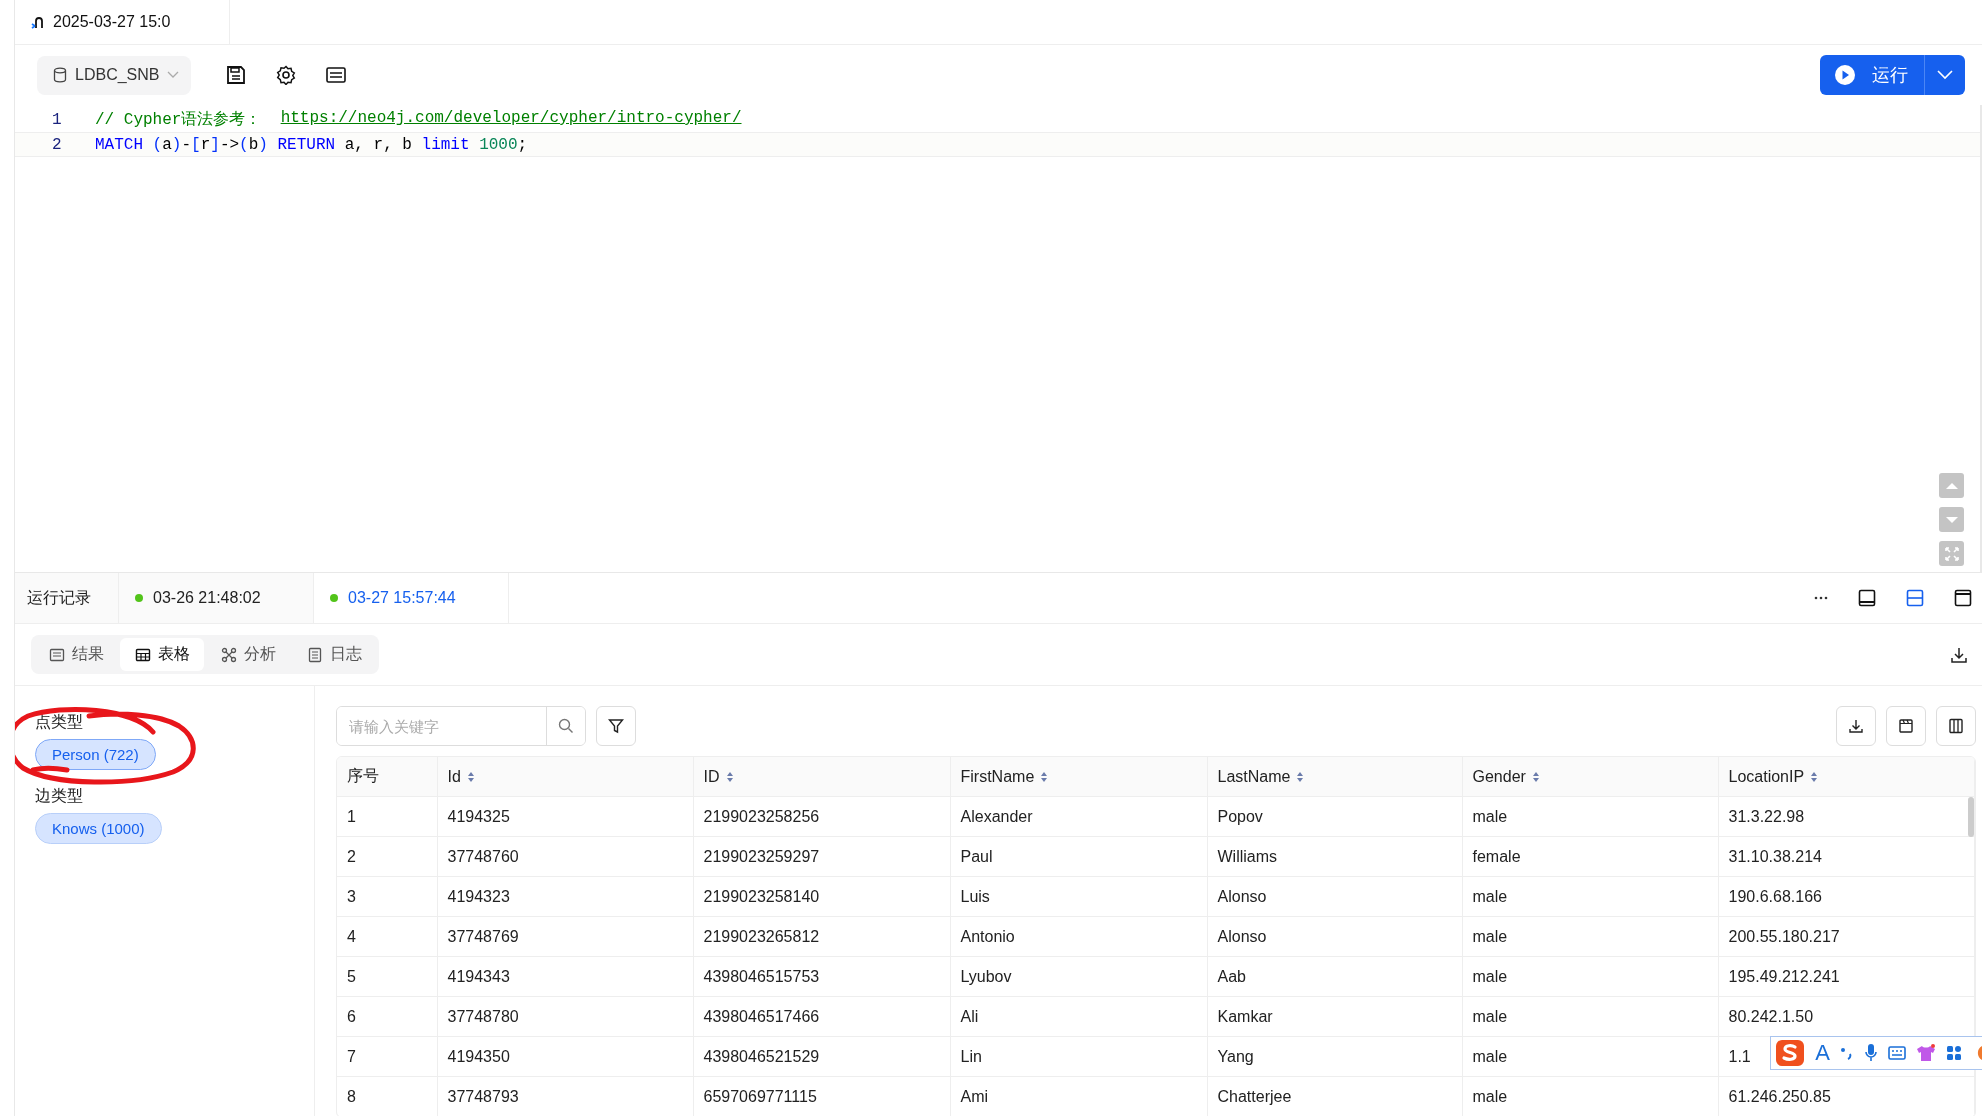 The width and height of the screenshot is (1982, 1116). I want to click on table-cell: 195.49.212.241, so click(1784, 976).